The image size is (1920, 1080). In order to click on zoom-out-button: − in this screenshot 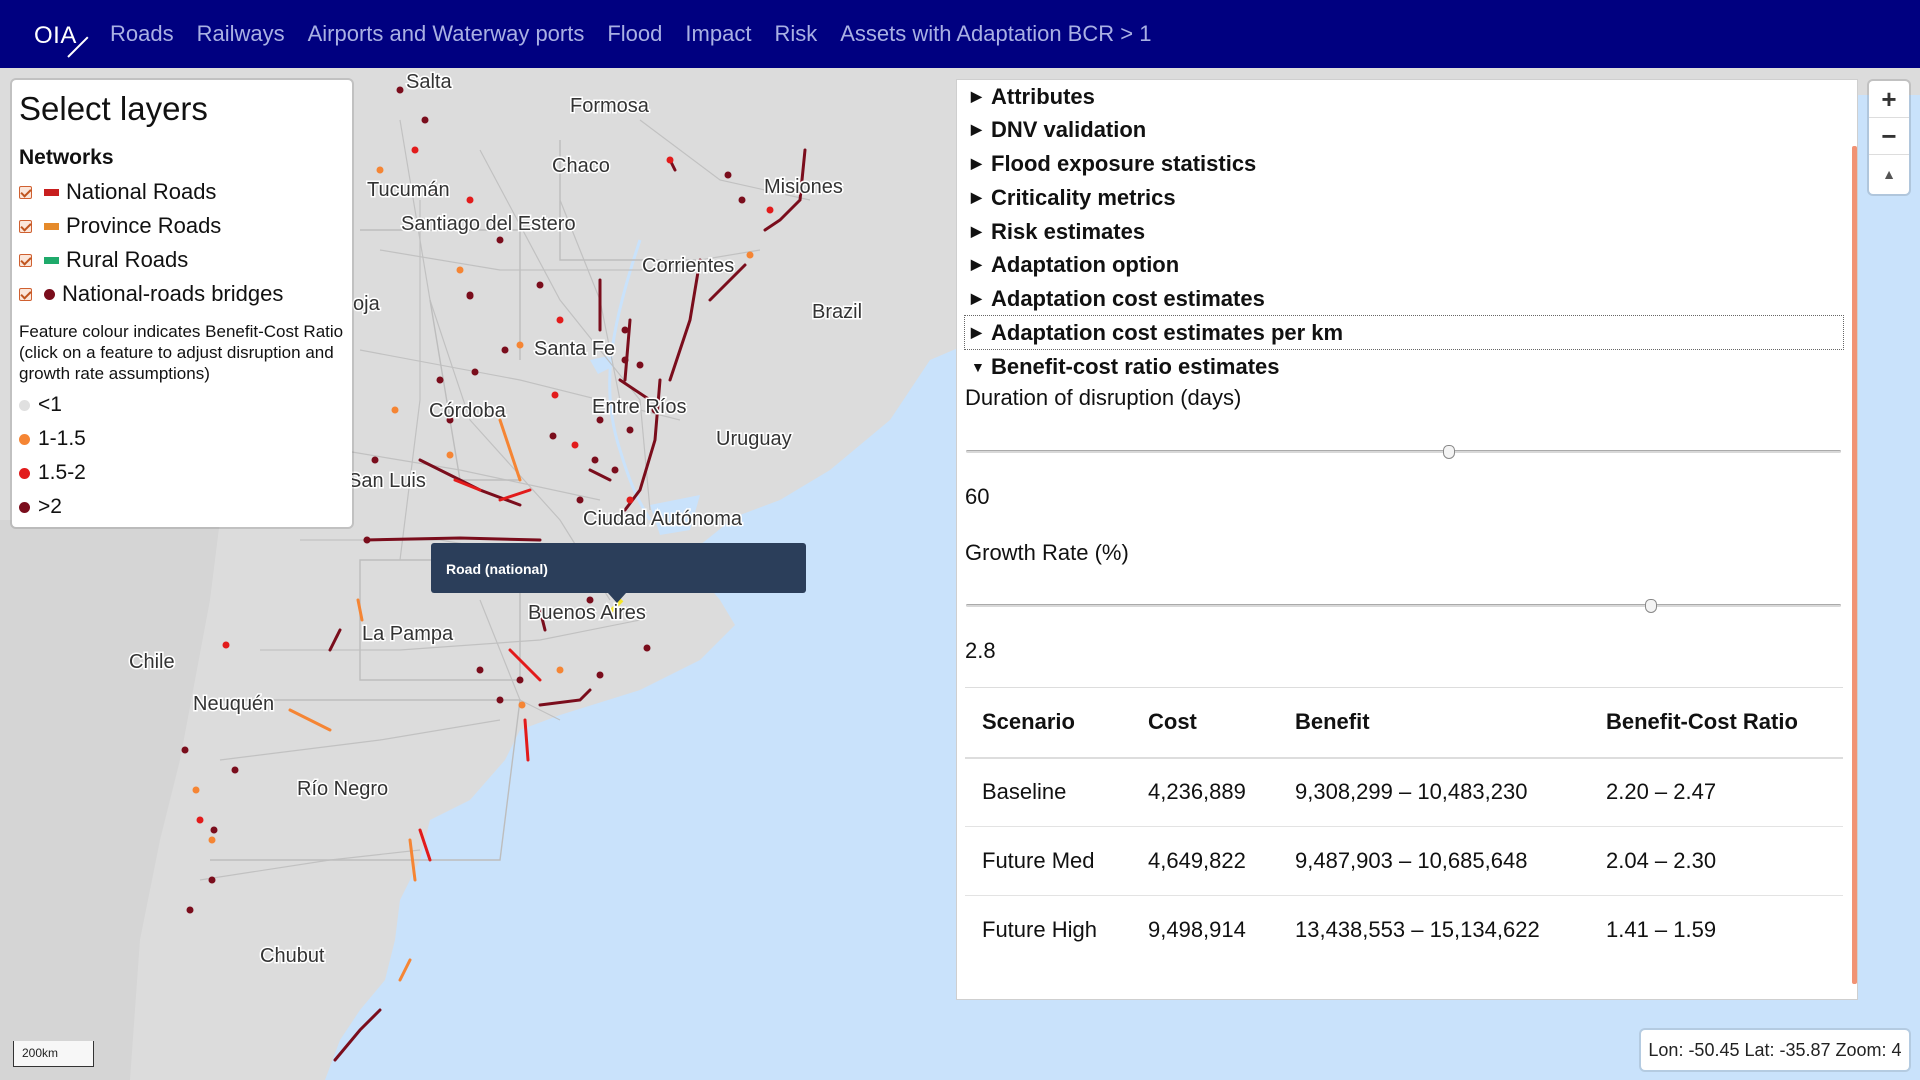, I will do `click(1889, 136)`.